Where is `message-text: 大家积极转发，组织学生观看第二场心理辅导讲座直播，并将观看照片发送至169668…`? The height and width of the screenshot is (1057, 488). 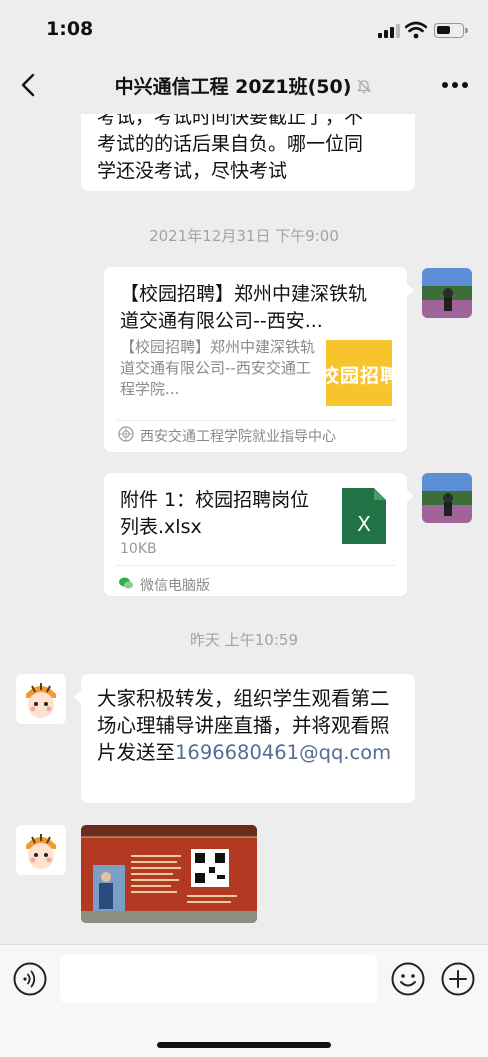 message-text: 大家积极转发，组织学生观看第二场心理辅导讲座直播，并将观看照片发送至169668… is located at coordinates (248, 725).